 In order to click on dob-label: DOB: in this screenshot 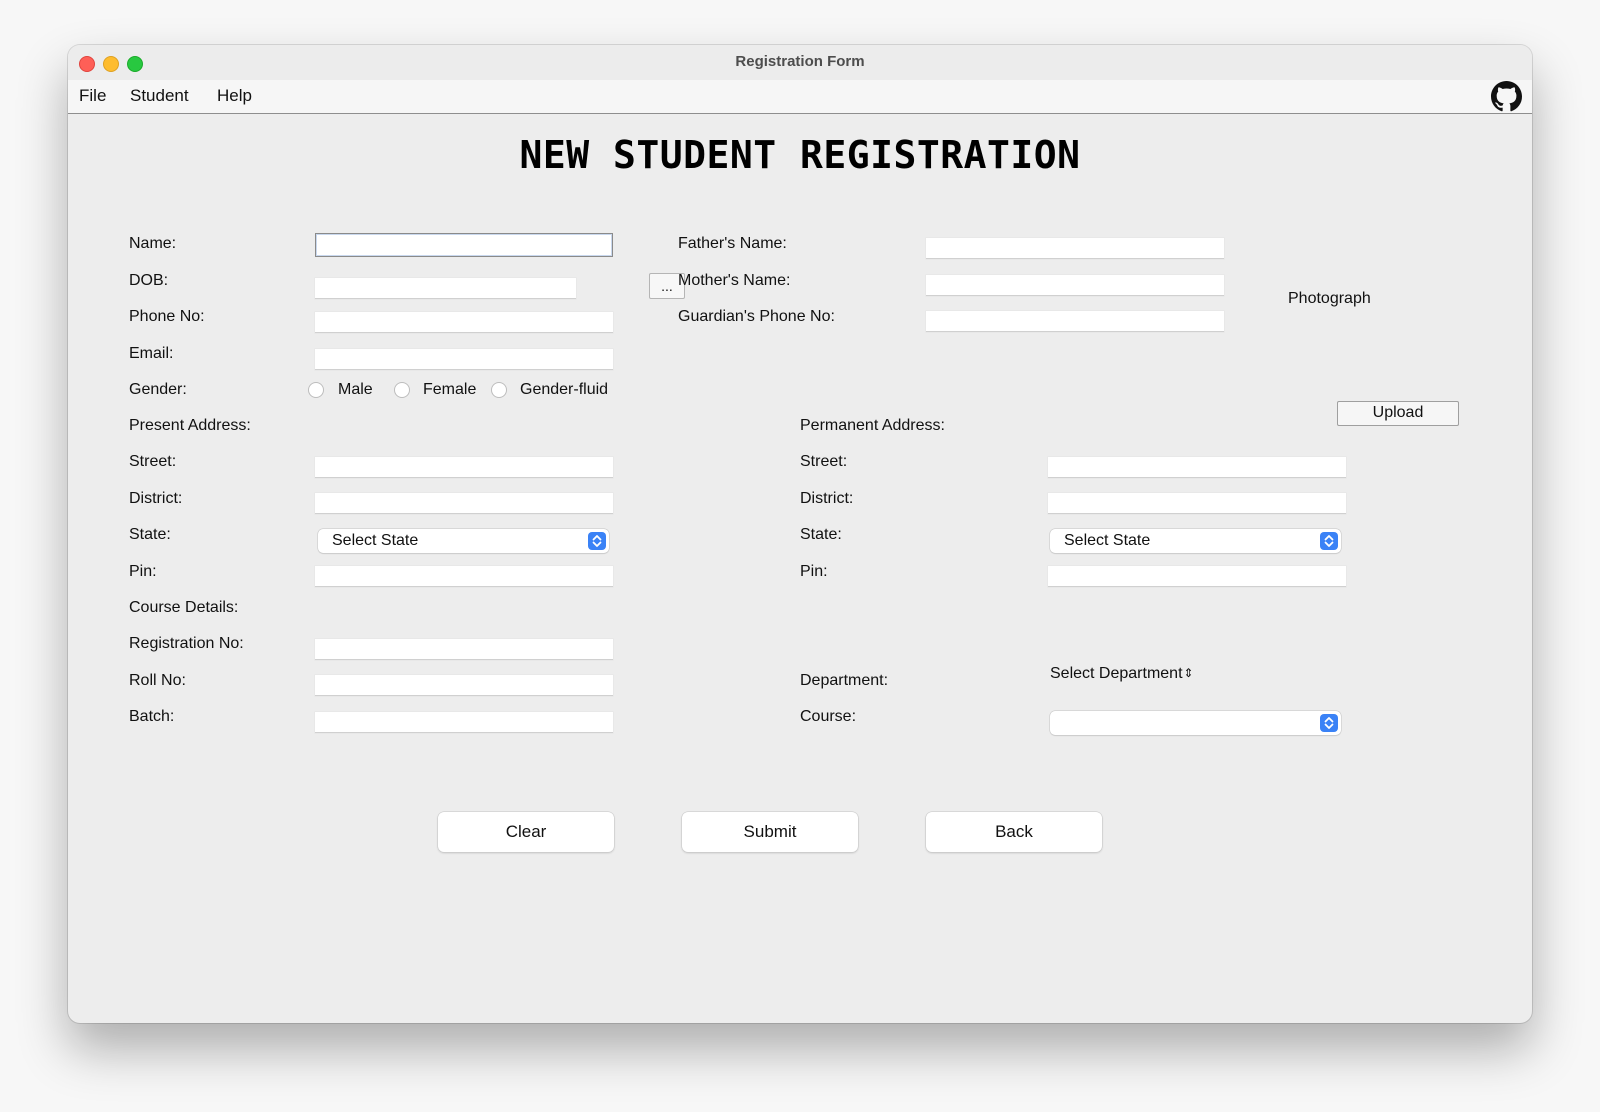, I will do `click(149, 280)`.